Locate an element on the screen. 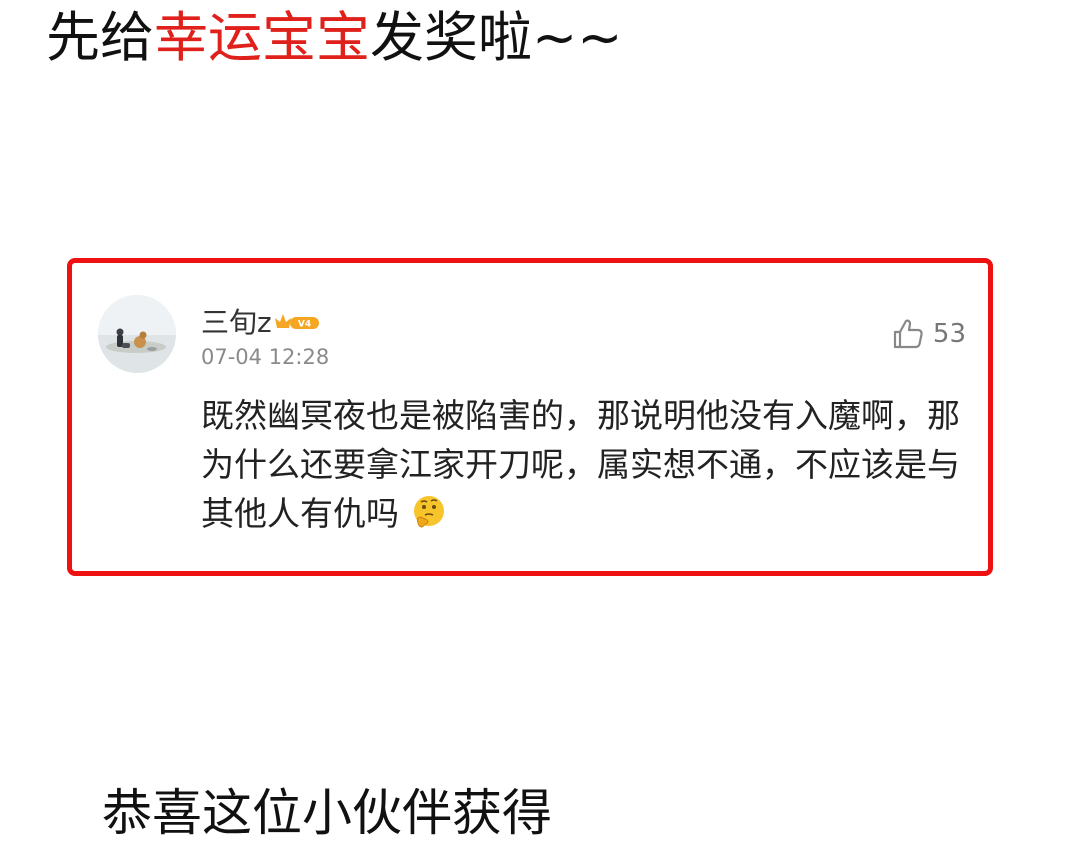 This screenshot has width=1080, height=846. comment-timestamp: 07-04 12:28 is located at coordinates (265, 357).